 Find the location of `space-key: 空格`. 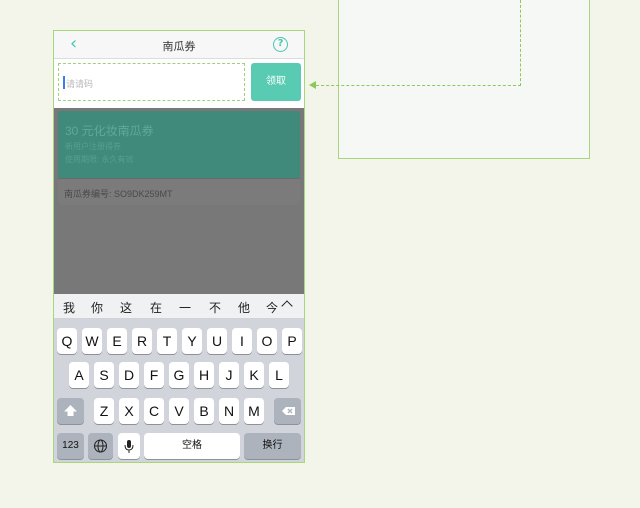

space-key: 空格 is located at coordinates (192, 446).